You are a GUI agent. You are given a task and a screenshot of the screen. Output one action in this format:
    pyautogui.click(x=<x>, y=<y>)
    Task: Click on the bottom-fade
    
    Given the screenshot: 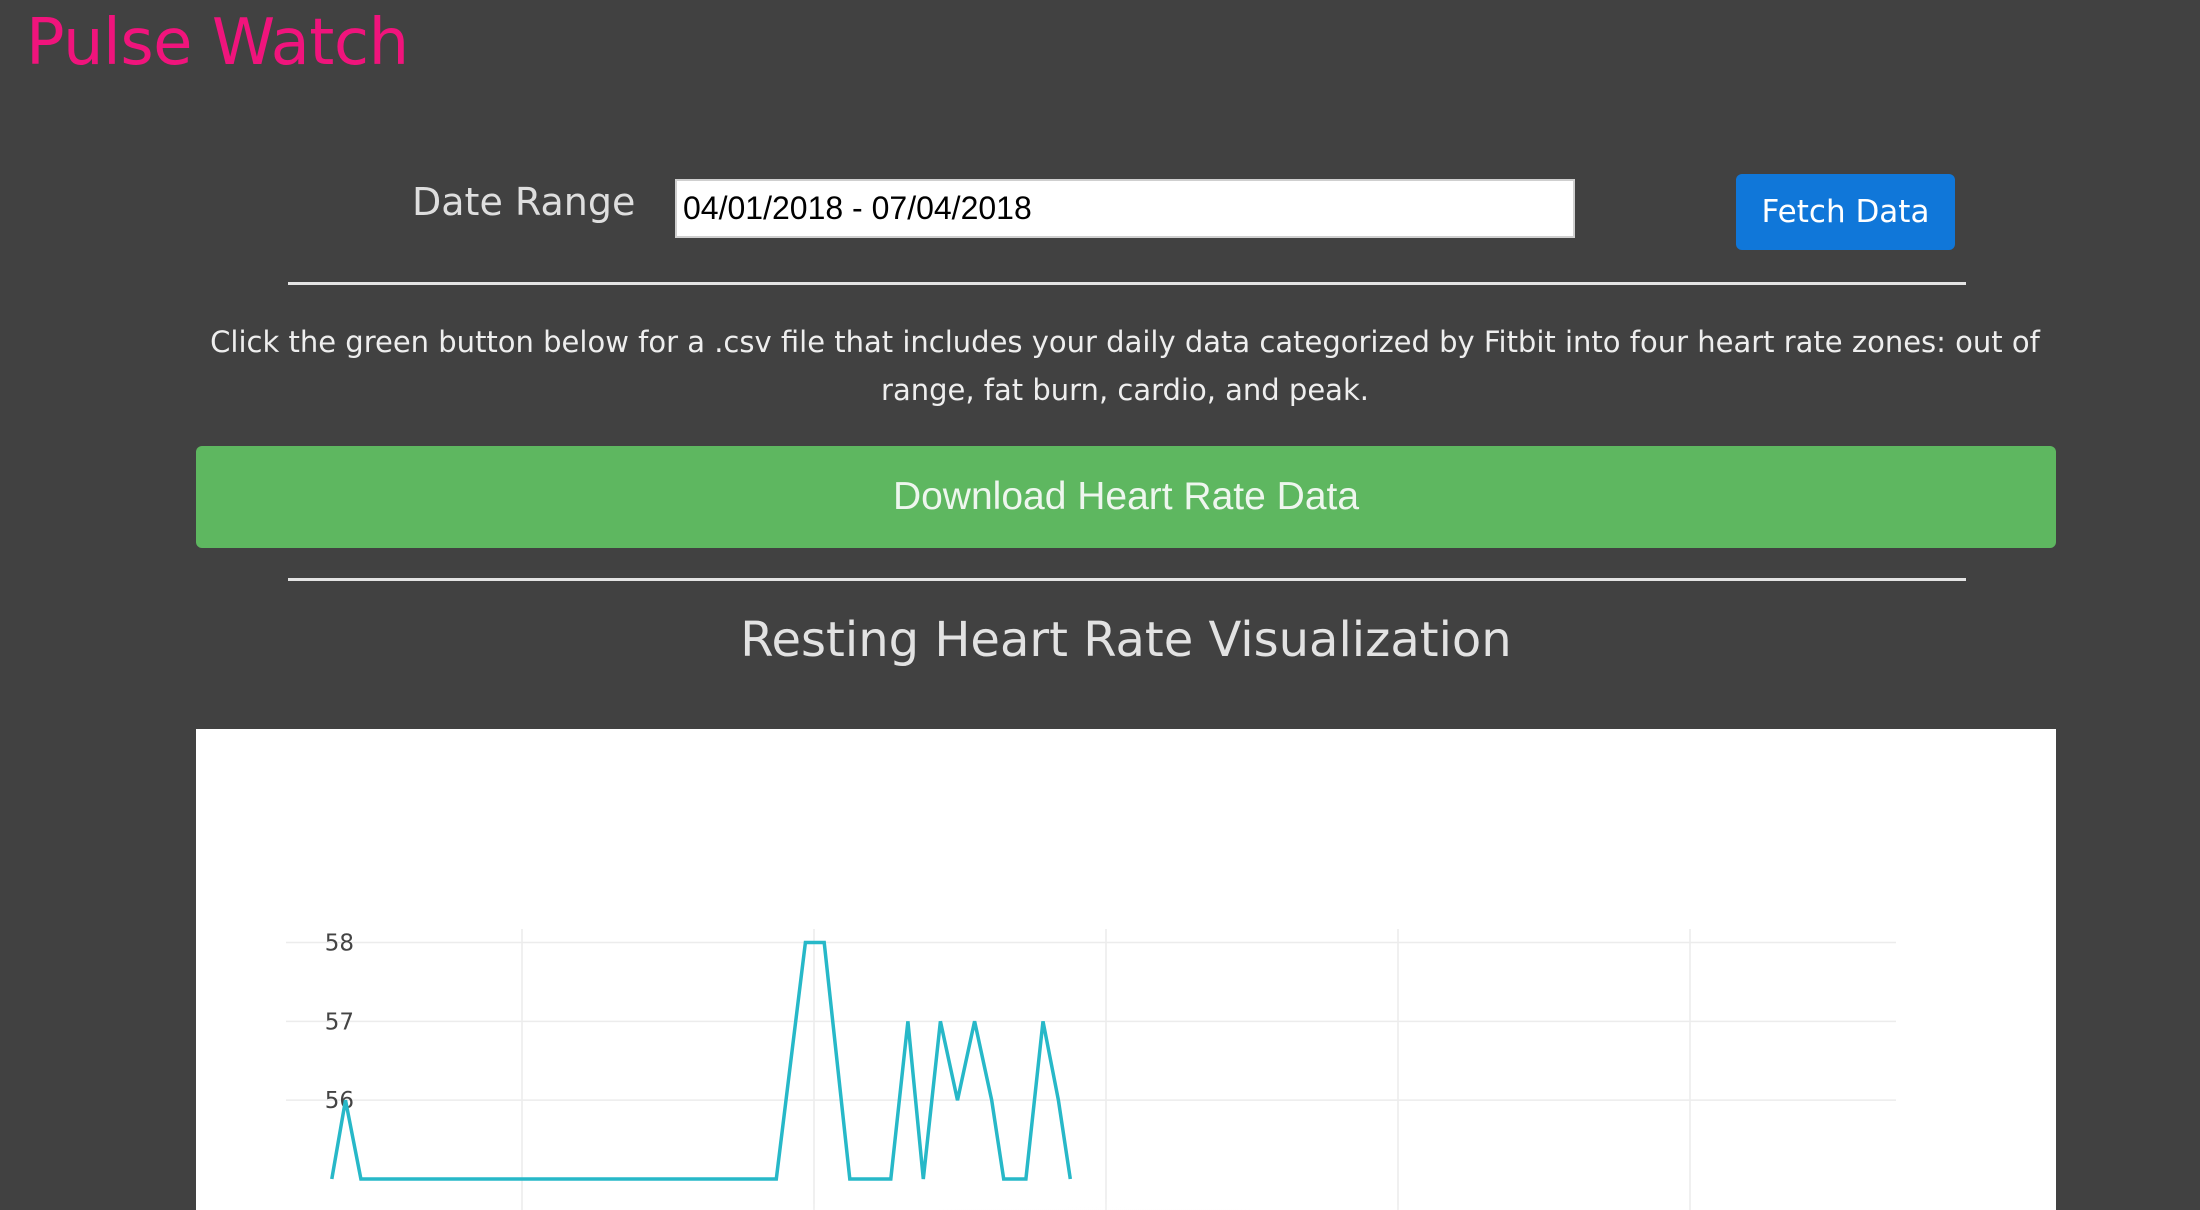 What is the action you would take?
    pyautogui.click(x=1096, y=1179)
    